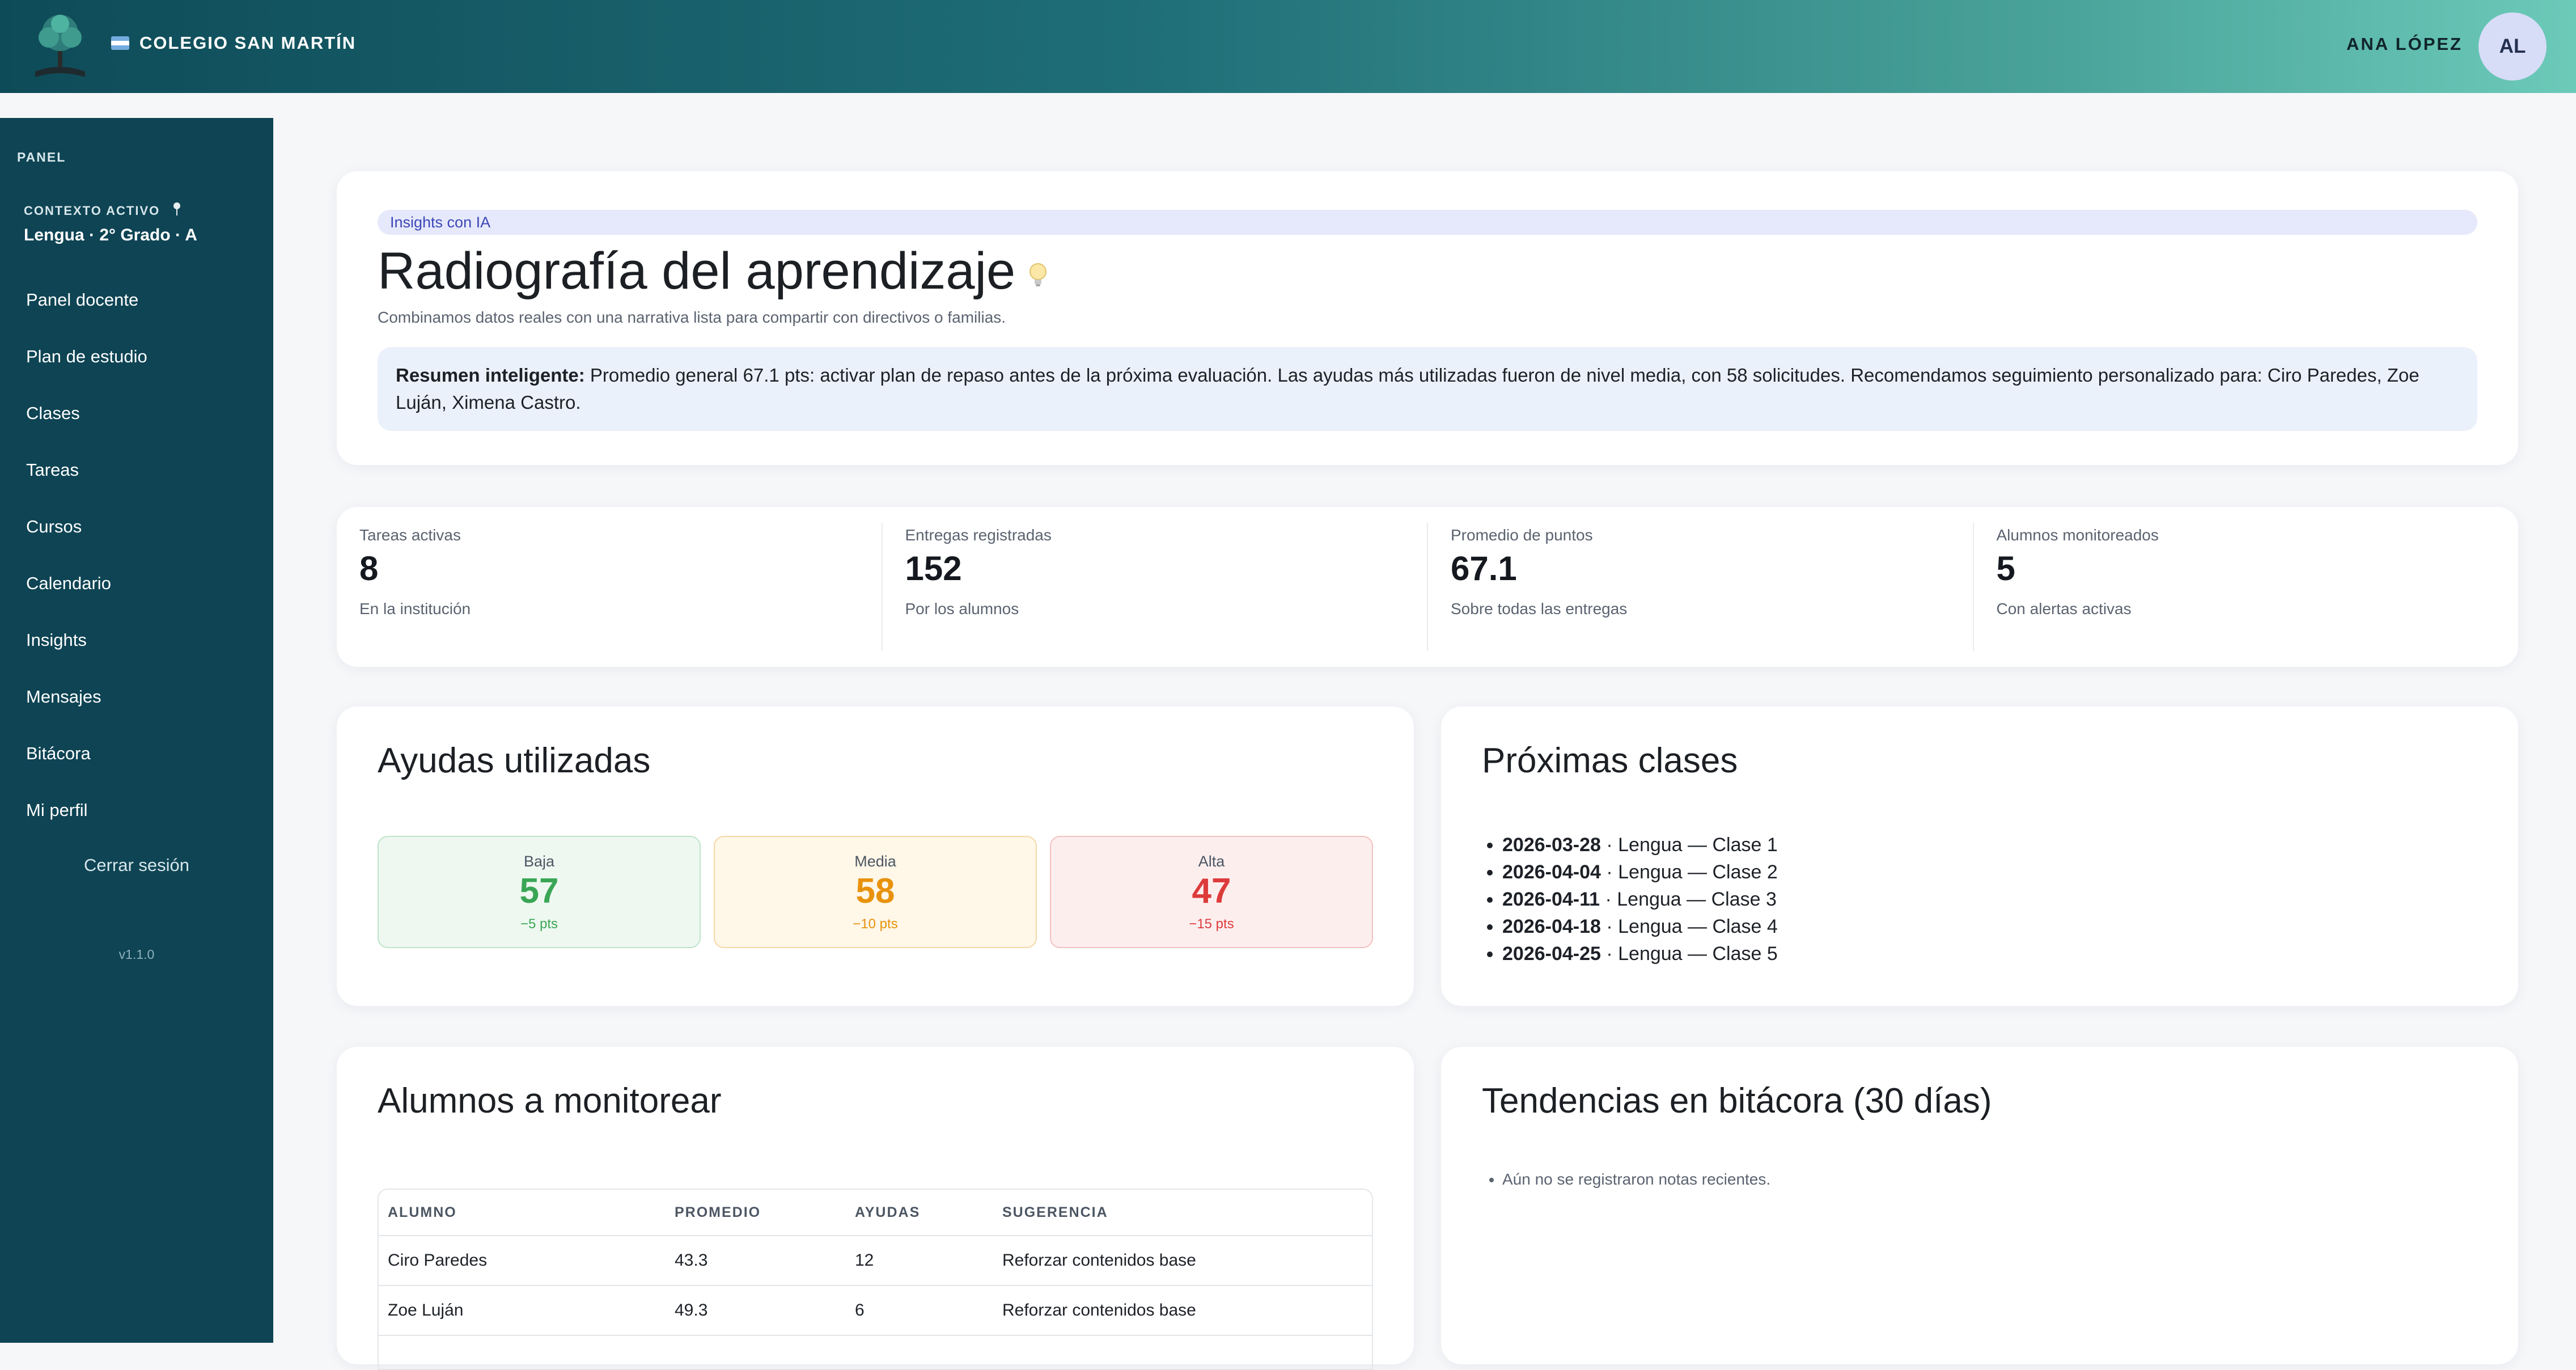  I want to click on school-name: COLEGIO SAN MARTÍN, so click(248, 43).